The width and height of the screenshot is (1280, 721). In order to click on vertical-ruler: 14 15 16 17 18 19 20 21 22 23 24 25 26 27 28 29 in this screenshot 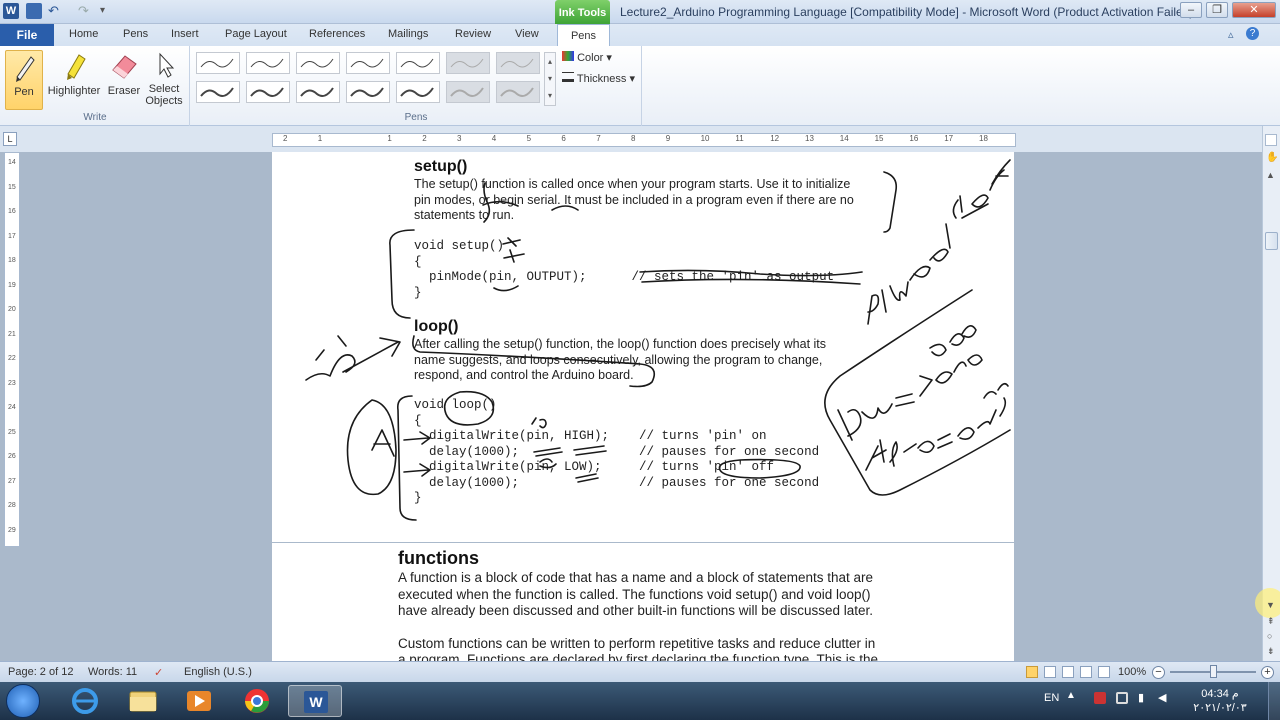, I will do `click(12, 349)`.